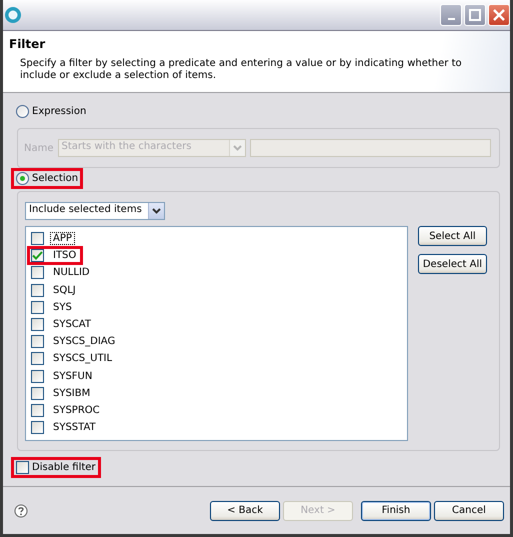 The width and height of the screenshot is (513, 537). Describe the element at coordinates (64, 290) in the screenshot. I see `list-item: SQLJ` at that location.